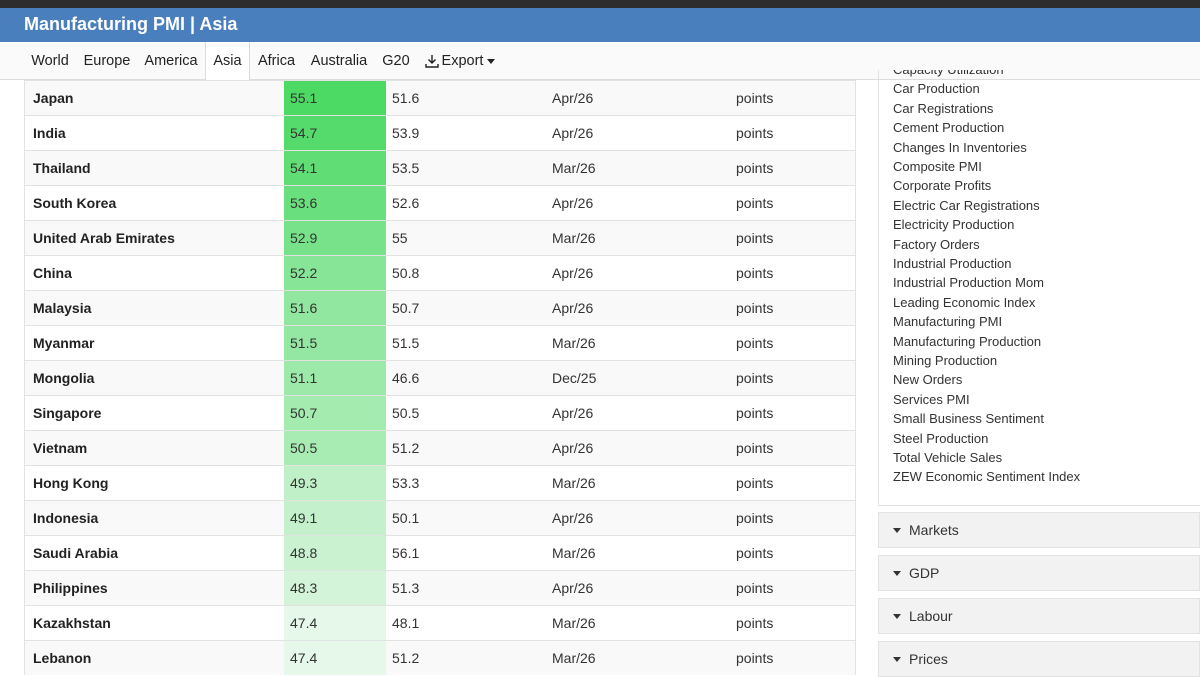 Image resolution: width=1200 pixels, height=677 pixels. Describe the element at coordinates (406, 483) in the screenshot. I see `previous-value: 53.3` at that location.